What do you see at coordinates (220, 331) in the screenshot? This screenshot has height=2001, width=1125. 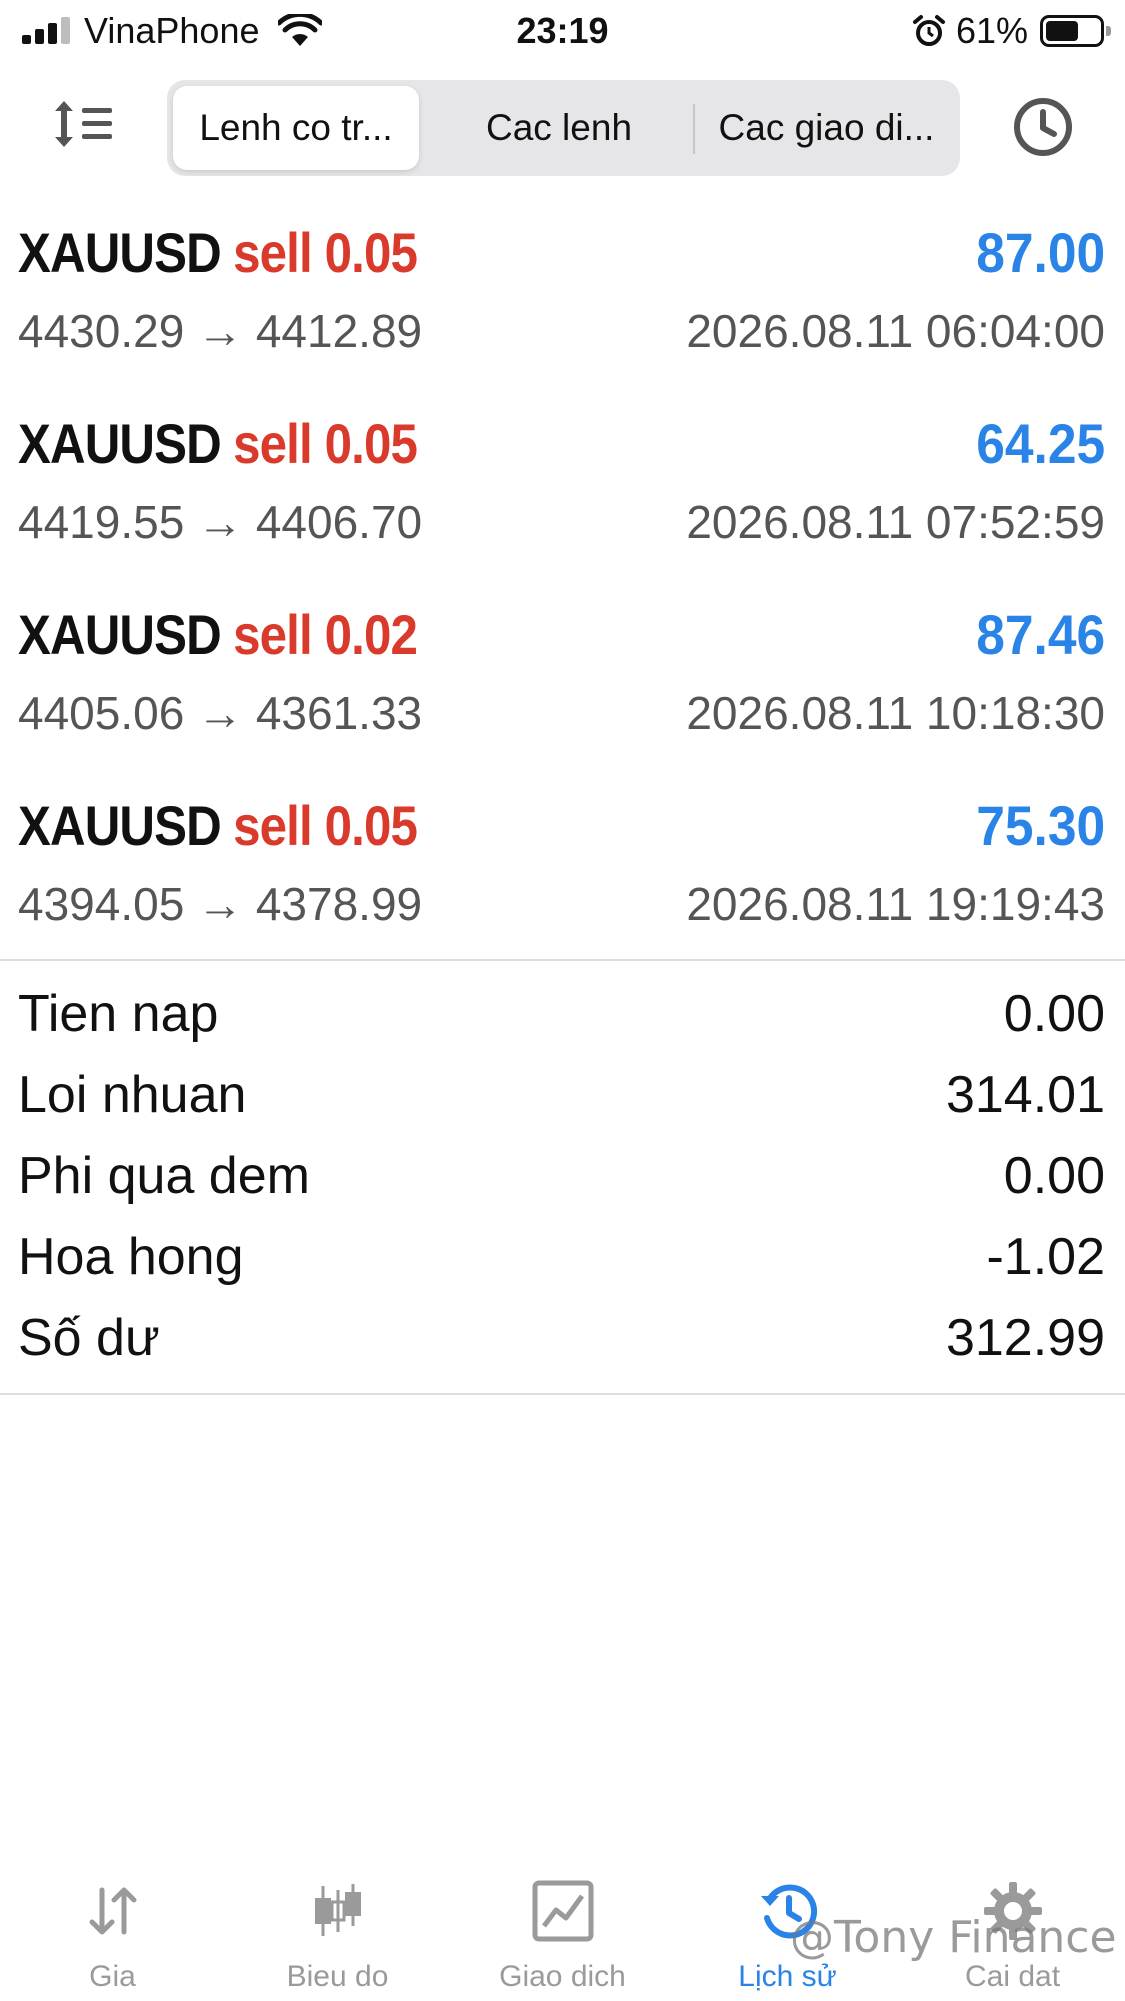 I see `trade-prices: 4430.29 → 4412.89` at bounding box center [220, 331].